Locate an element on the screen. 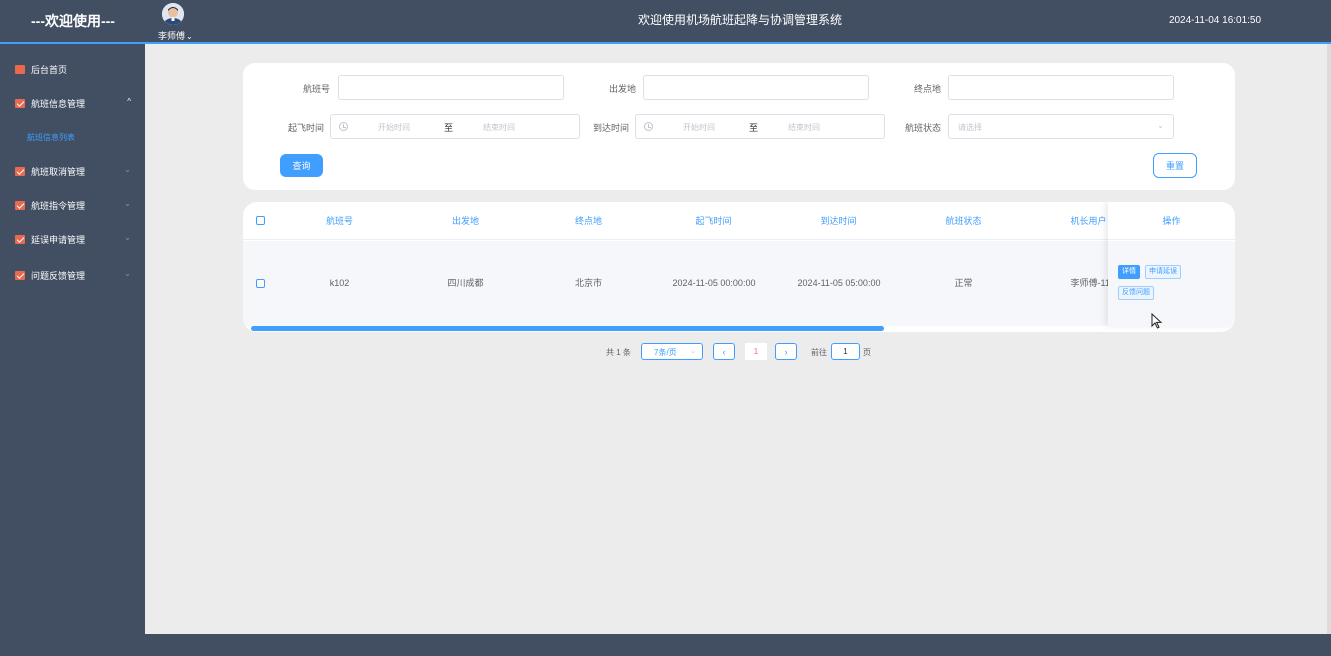 Image resolution: width=1331 pixels, height=656 pixels. flight-no-label: 航班号 is located at coordinates (316, 89).